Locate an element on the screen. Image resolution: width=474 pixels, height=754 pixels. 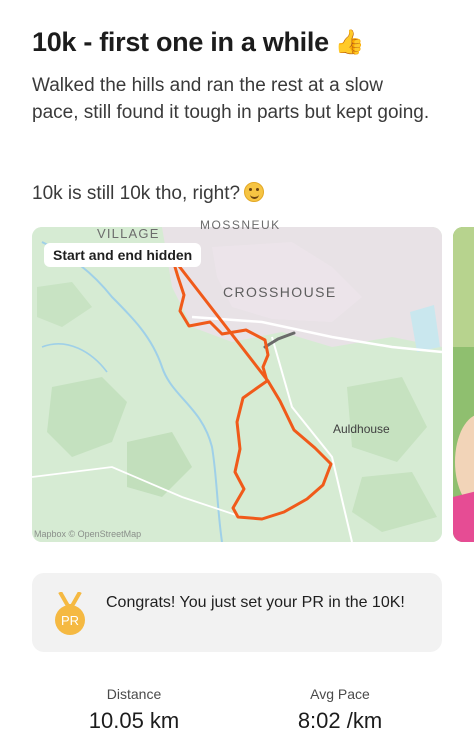
map-label-mossneuk: MOSSNEUK is located at coordinates (240, 225).